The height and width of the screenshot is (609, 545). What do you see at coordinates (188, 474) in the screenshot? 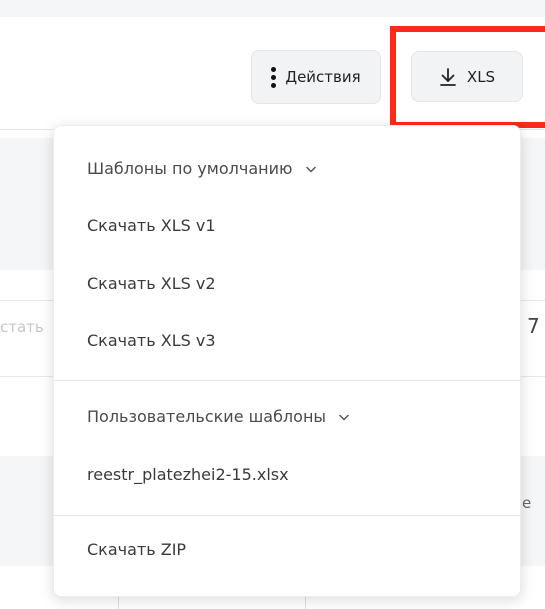
I see `menu-item-user-template: reestr_platezhei2-15.xlsx` at bounding box center [188, 474].